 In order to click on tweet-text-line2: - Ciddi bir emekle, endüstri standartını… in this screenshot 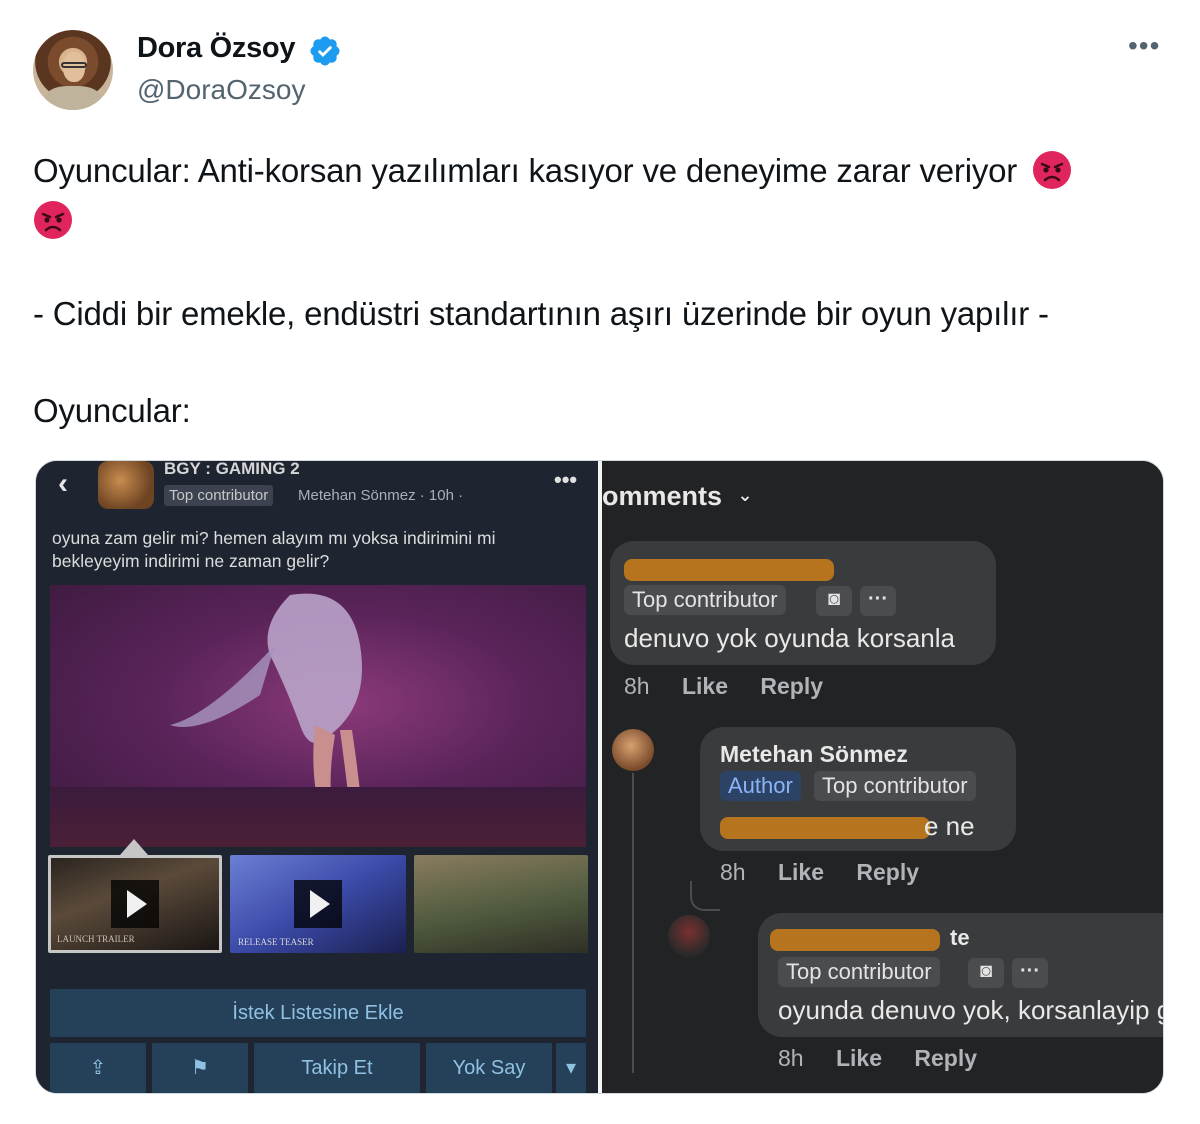, I will do `click(541, 313)`.